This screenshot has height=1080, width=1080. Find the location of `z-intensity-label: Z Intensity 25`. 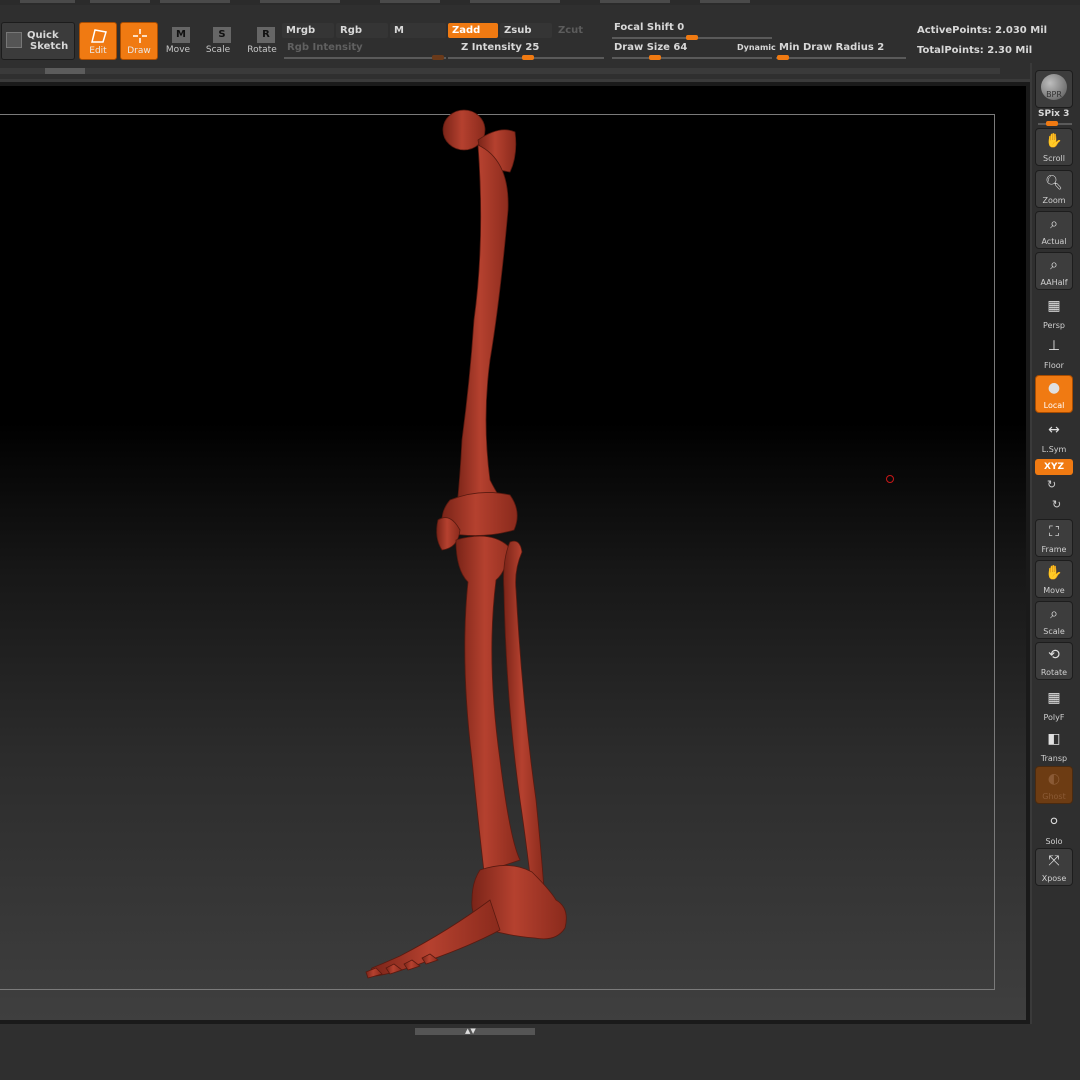

z-intensity-label: Z Intensity 25 is located at coordinates (500, 47).